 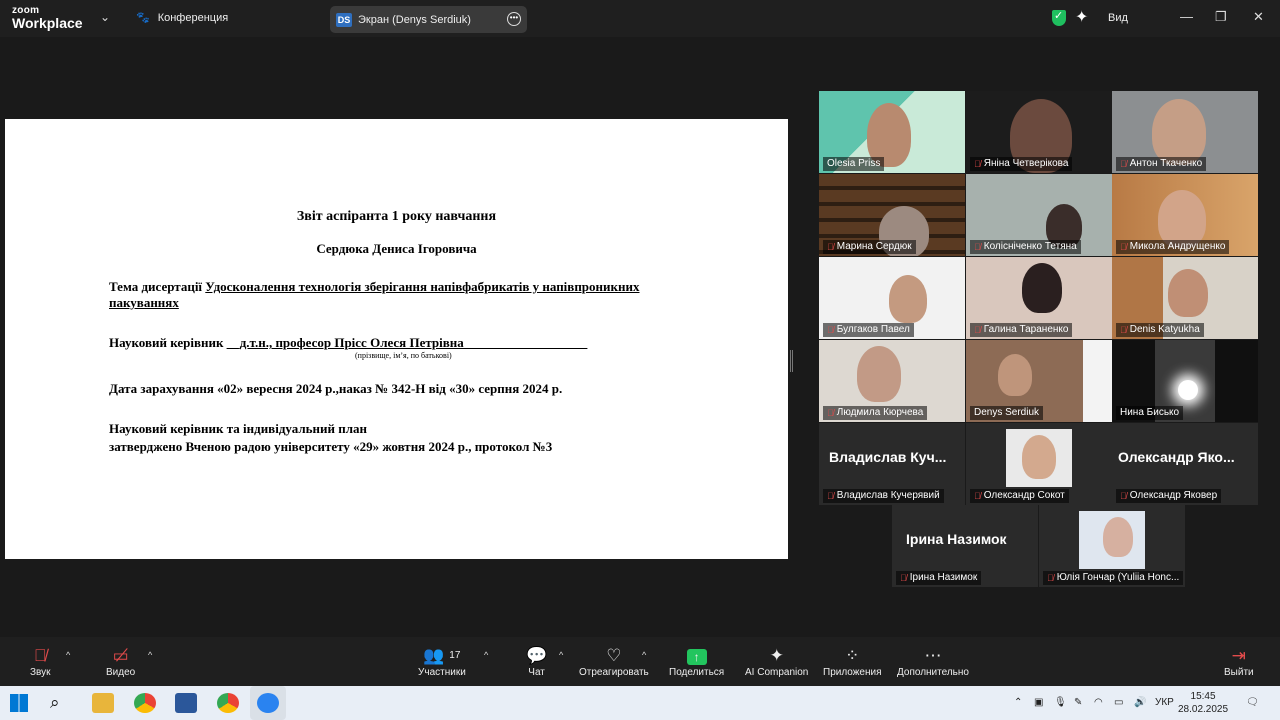 I want to click on windows-start-icon, so click(x=19, y=703).